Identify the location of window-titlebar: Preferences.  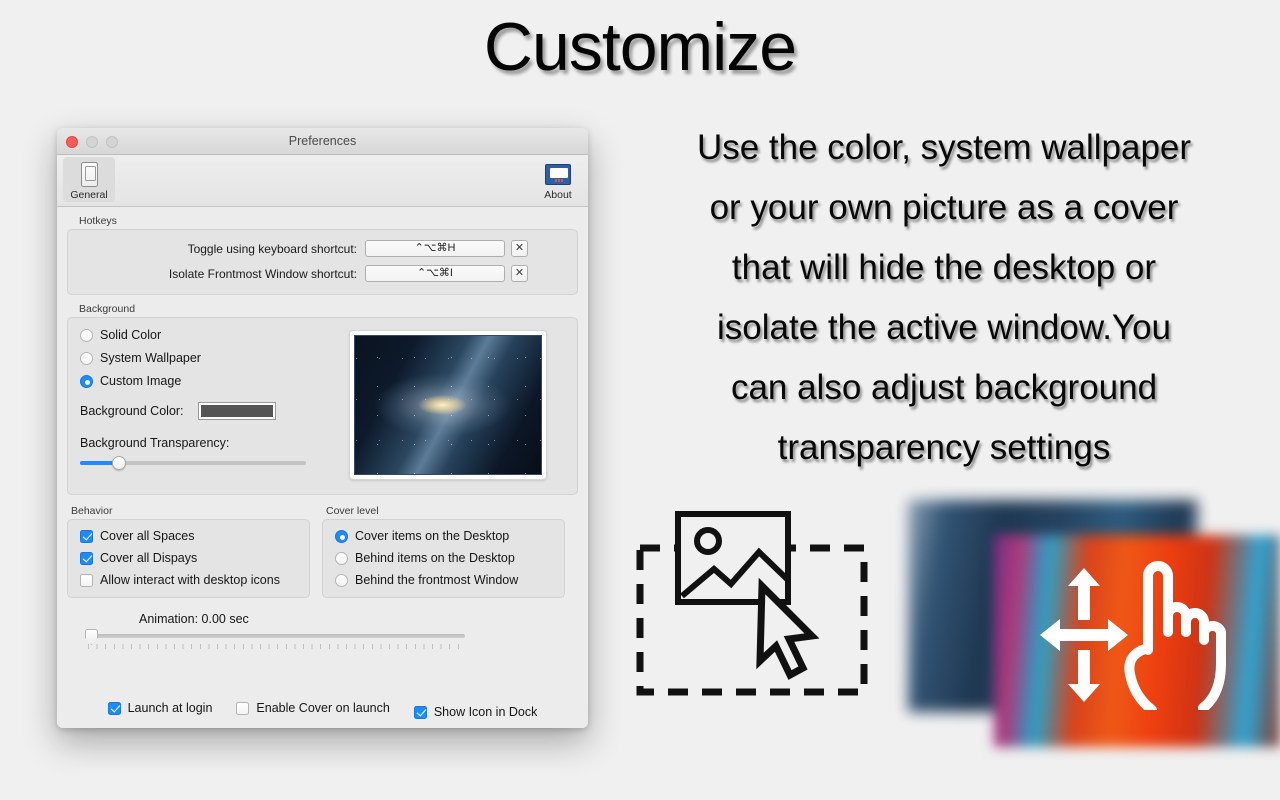
(322, 141).